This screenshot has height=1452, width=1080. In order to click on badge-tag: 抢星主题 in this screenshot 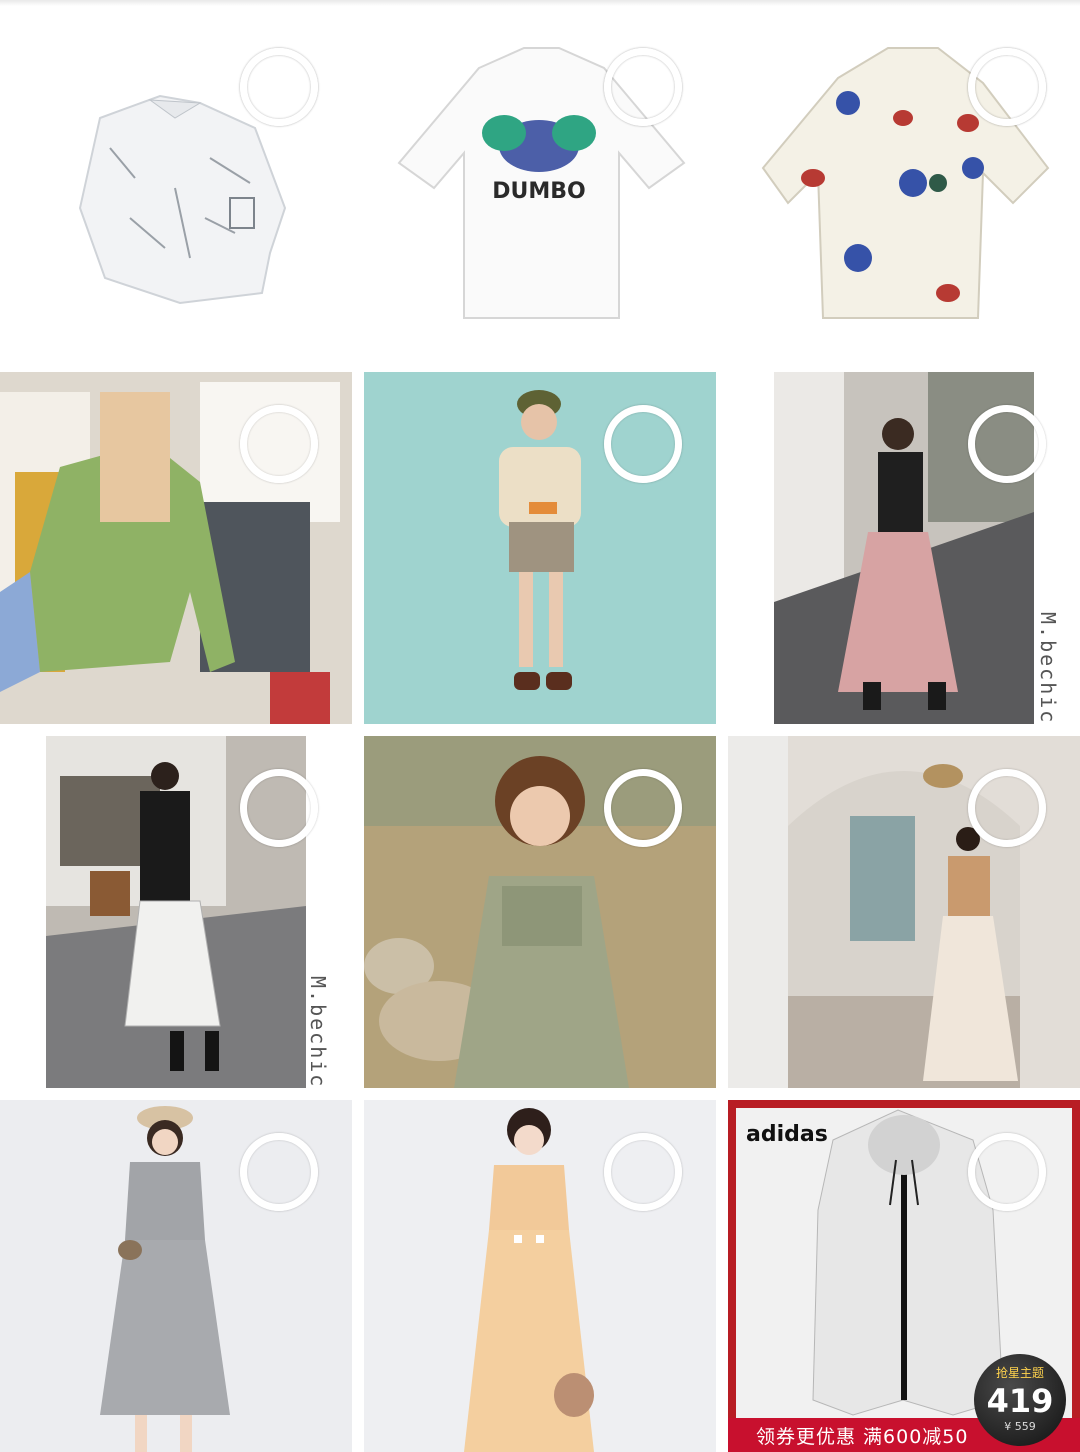, I will do `click(1019, 1373)`.